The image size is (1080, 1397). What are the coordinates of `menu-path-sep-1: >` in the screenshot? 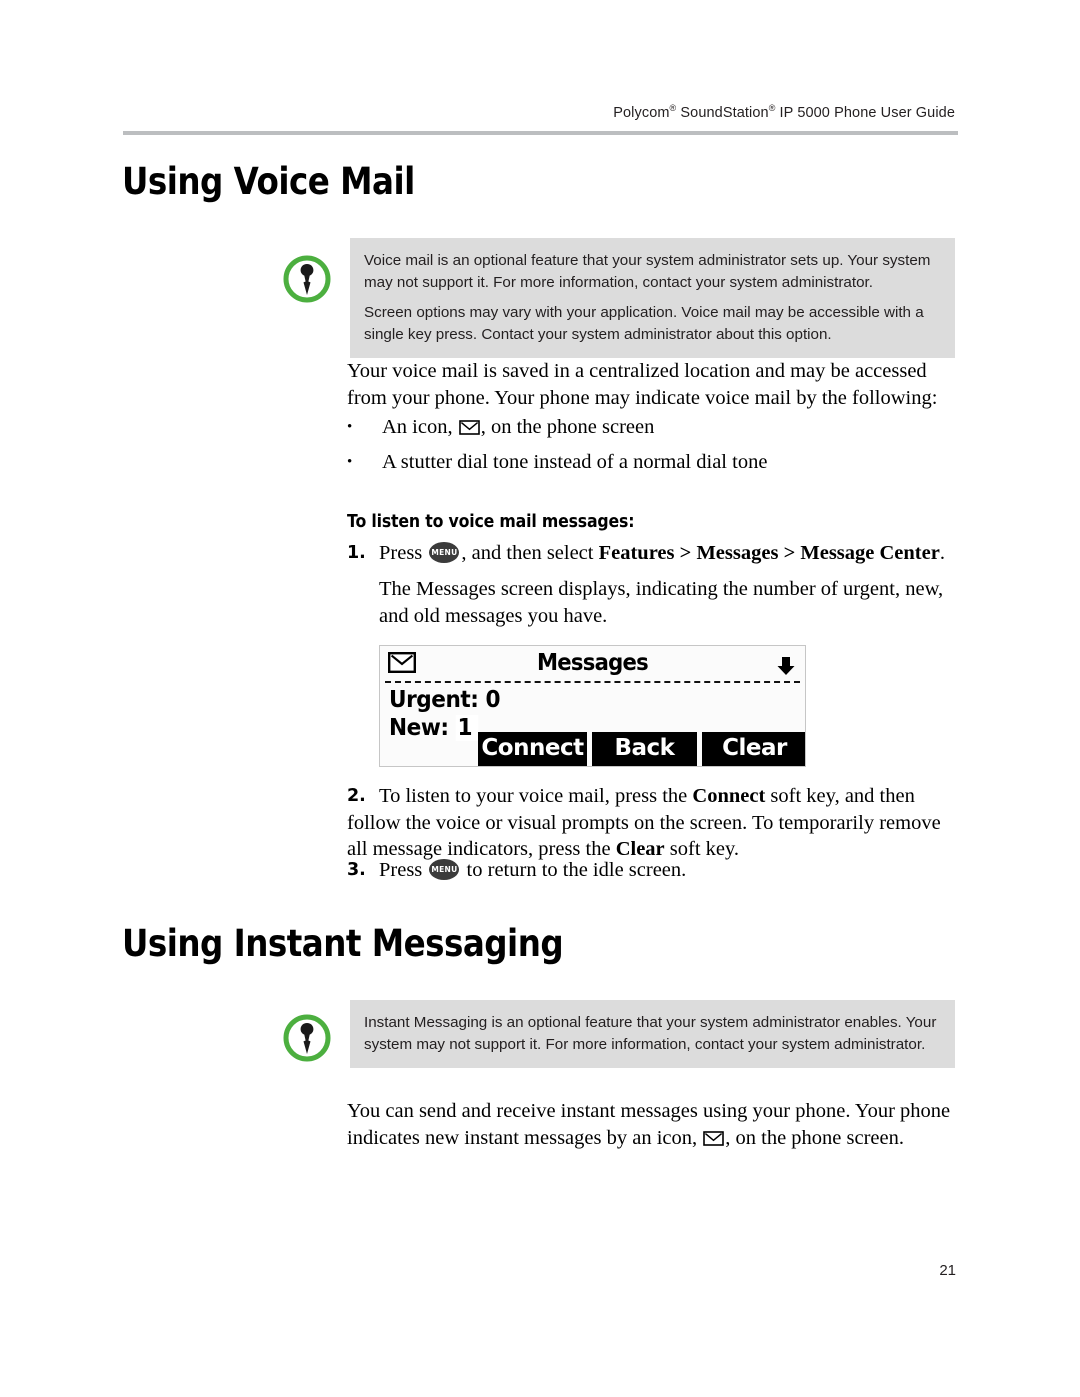 It's located at (685, 553).